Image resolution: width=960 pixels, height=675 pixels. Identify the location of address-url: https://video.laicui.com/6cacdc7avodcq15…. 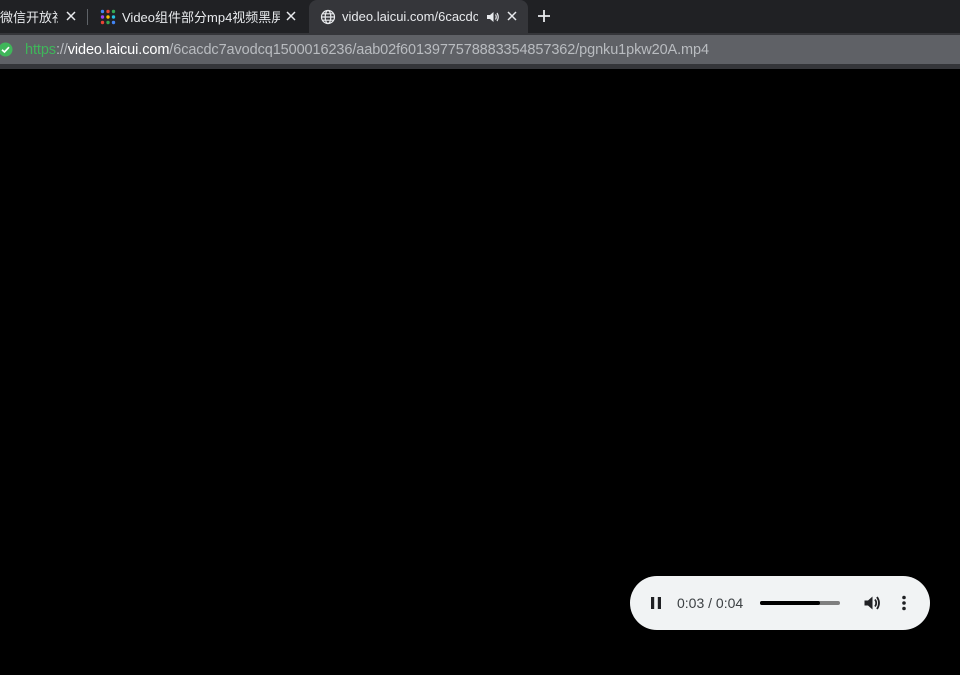
(367, 50).